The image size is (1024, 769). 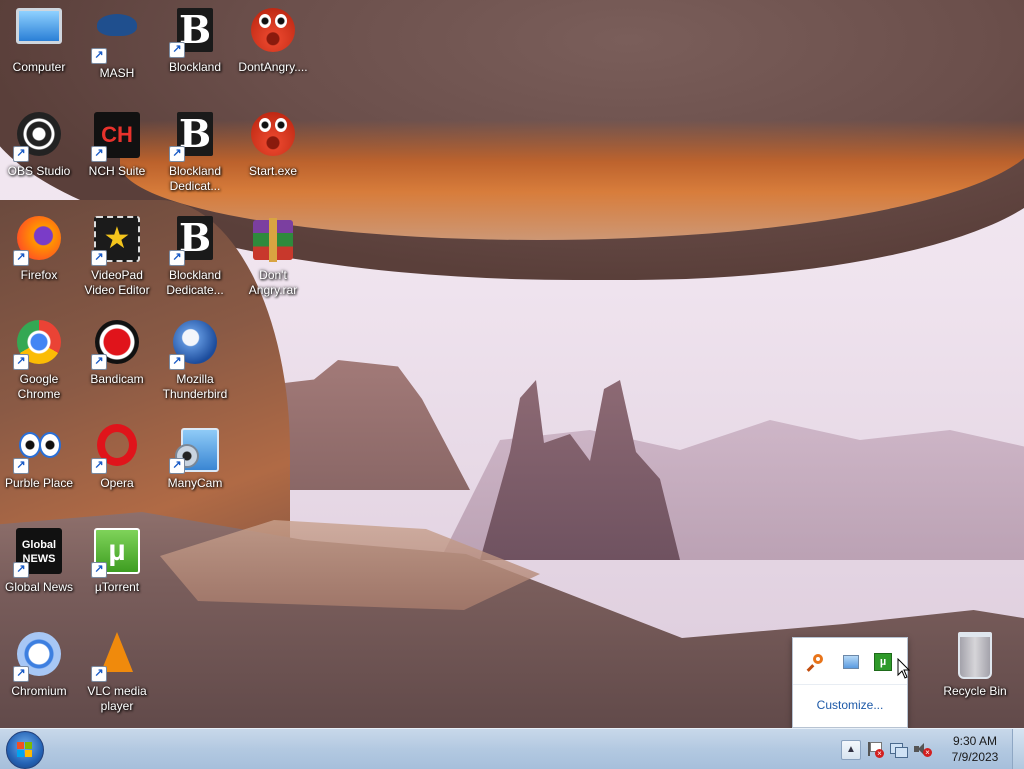 I want to click on desktop-icon-manycam: ↗ ManyCam, so click(x=195, y=466).